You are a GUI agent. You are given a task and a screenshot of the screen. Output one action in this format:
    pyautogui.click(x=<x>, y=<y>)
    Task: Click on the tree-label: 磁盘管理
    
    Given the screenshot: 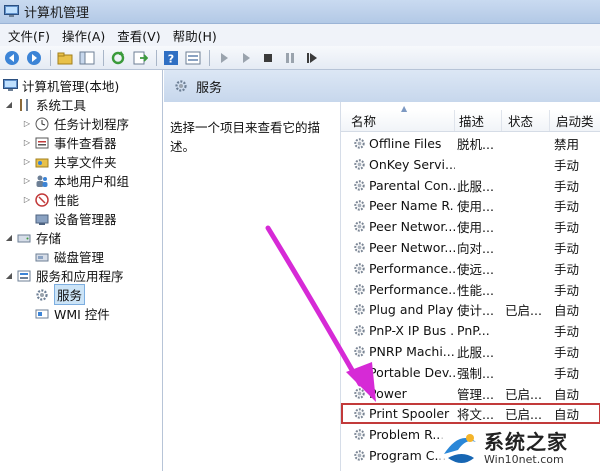 What is the action you would take?
    pyautogui.click(x=79, y=257)
    